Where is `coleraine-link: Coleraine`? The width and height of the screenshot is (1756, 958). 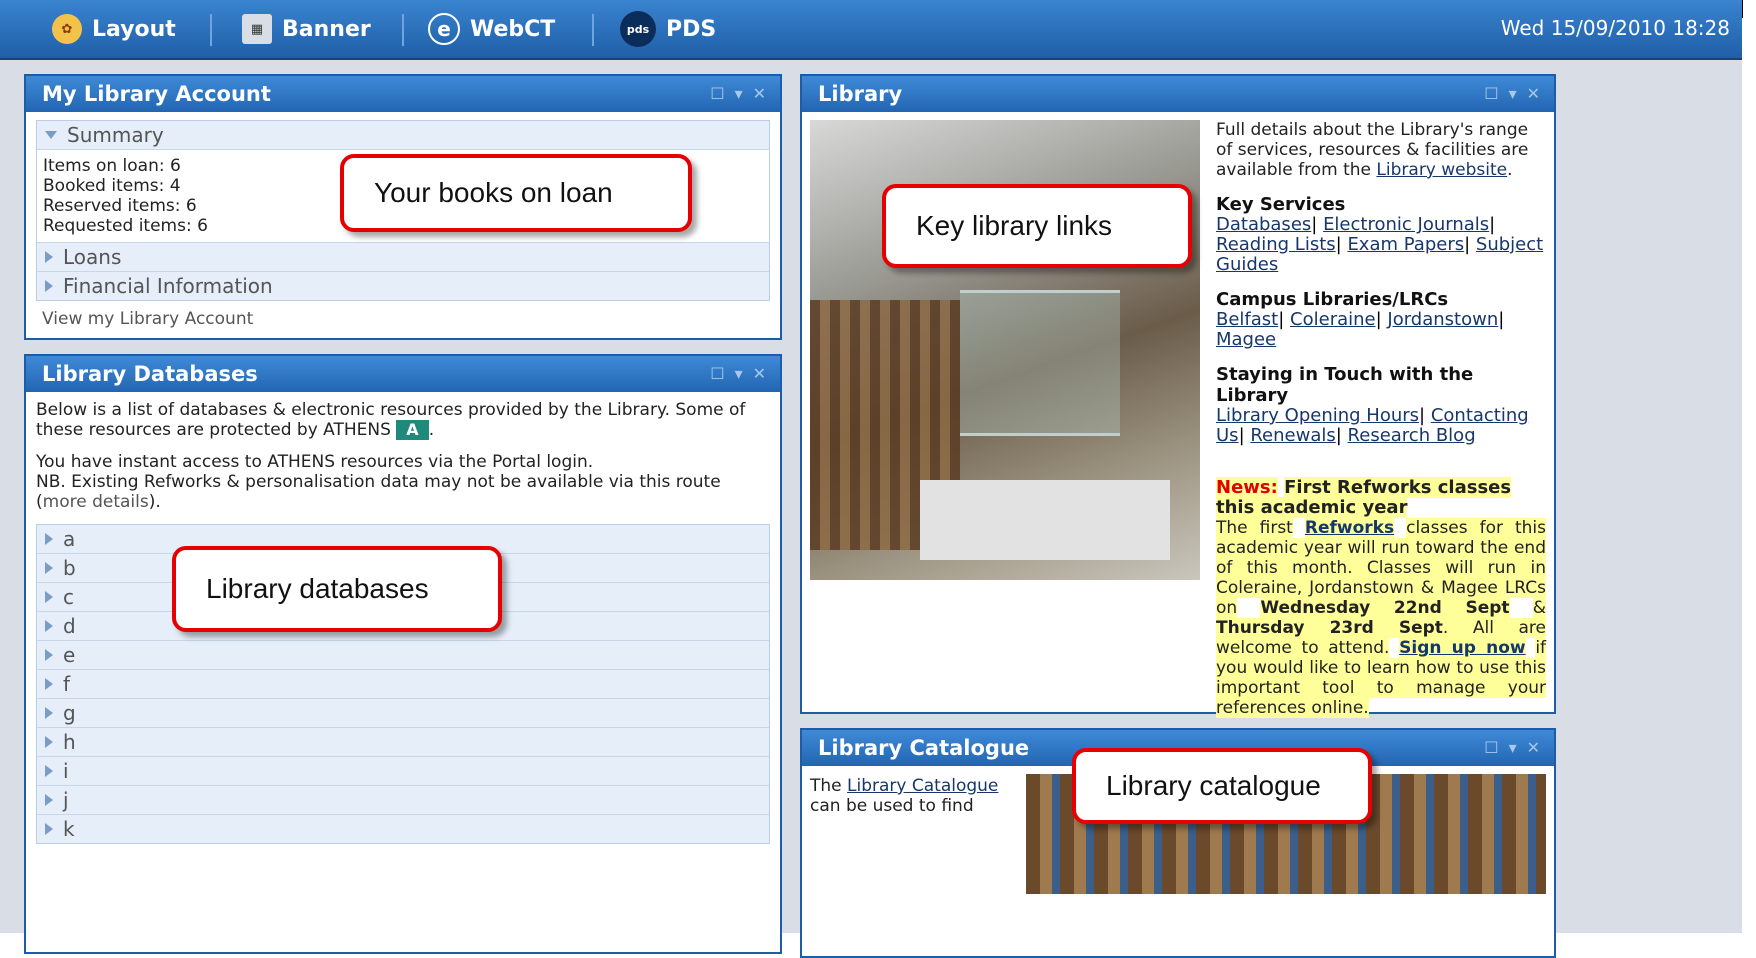 coleraine-link: Coleraine is located at coordinates (1333, 319).